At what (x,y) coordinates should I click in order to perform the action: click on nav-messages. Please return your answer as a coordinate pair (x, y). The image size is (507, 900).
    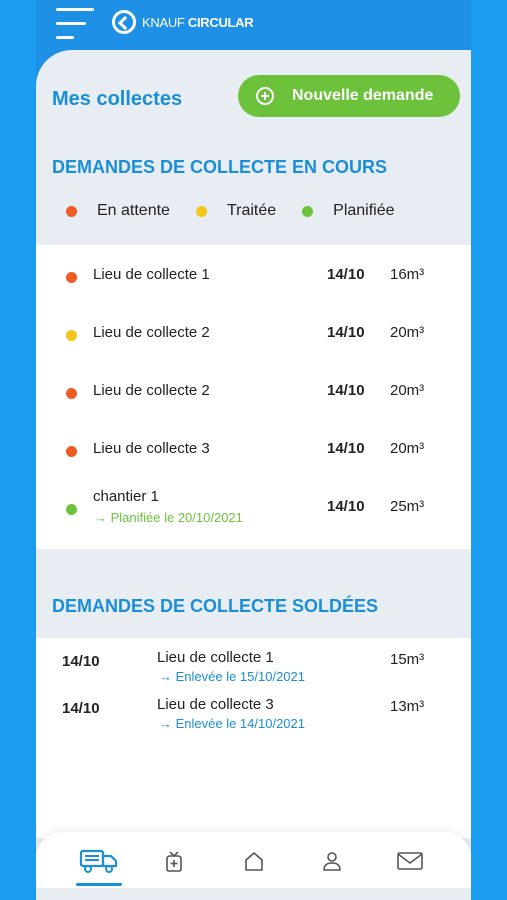
    Looking at the image, I should click on (410, 861).